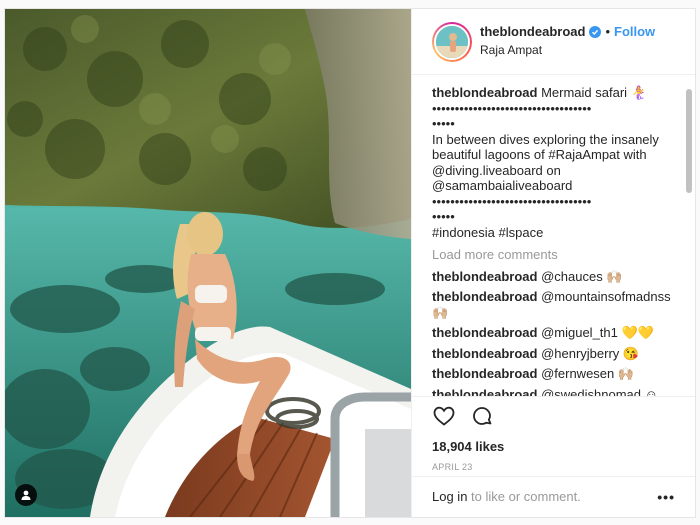  Describe the element at coordinates (594, 92) in the screenshot. I see `caption-line: Mermaid safari 🧜‍♀️` at that location.